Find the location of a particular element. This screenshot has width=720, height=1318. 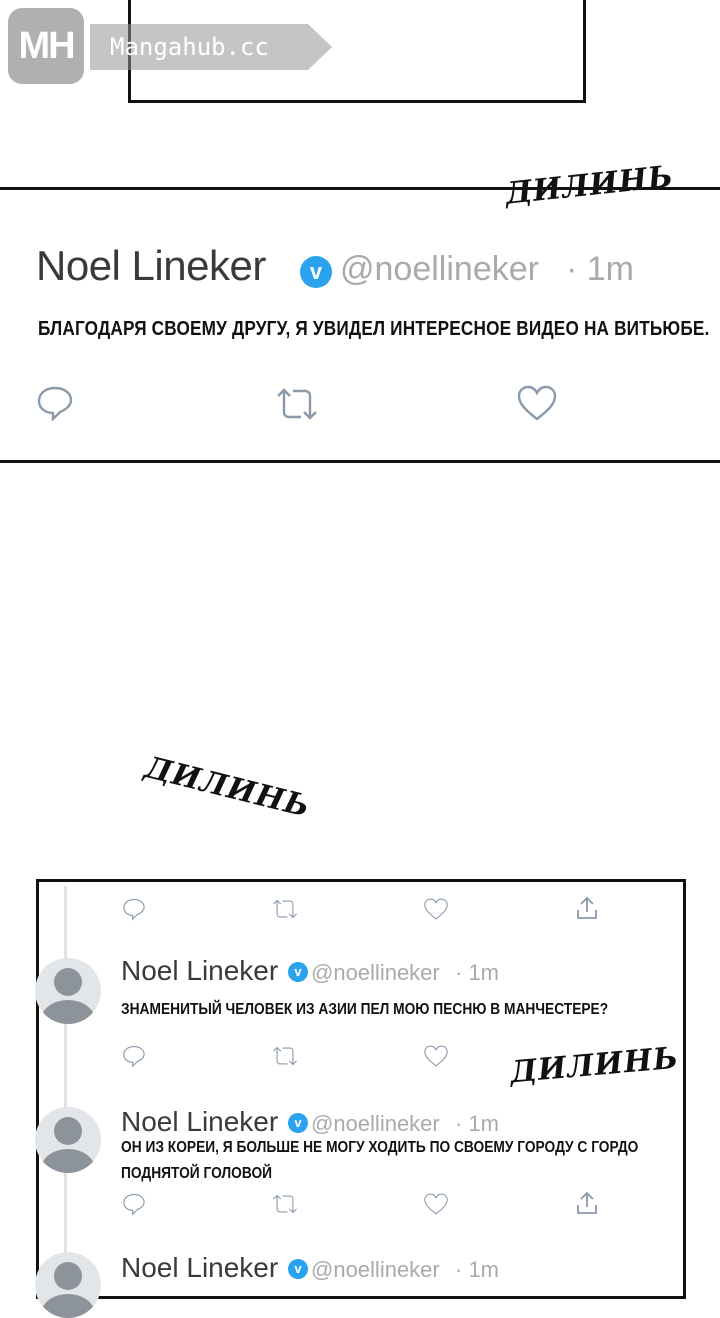

watermark-site-label: Mangahub.cc is located at coordinates (199, 47).